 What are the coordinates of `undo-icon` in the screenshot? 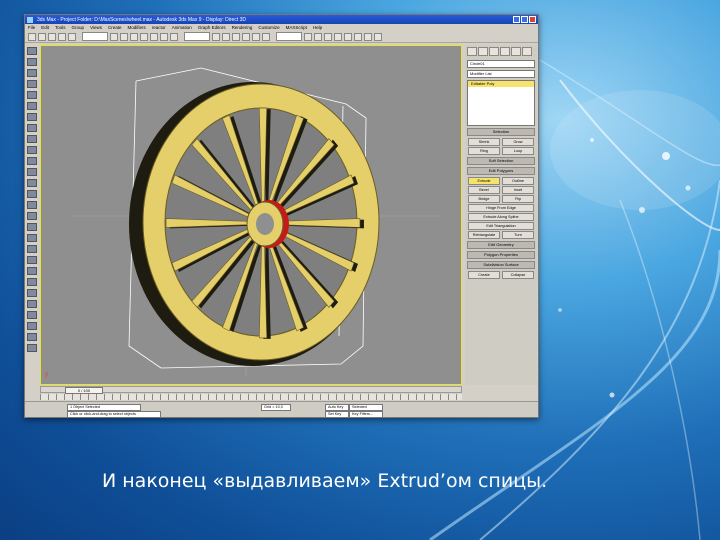 It's located at (32, 36).